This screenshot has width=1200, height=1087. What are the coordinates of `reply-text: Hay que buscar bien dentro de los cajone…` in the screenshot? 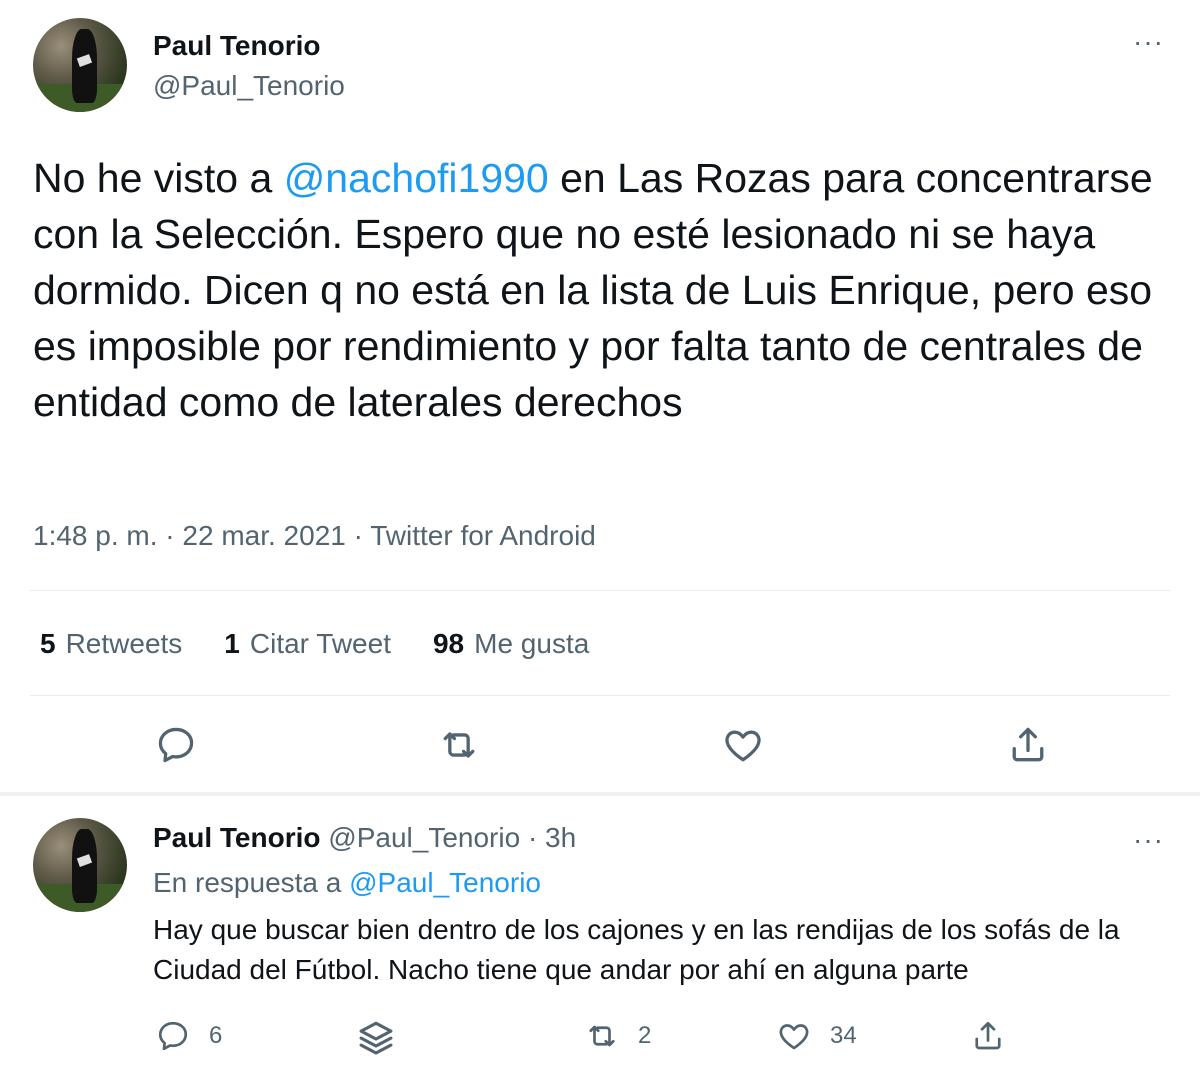 It's located at (636, 949).